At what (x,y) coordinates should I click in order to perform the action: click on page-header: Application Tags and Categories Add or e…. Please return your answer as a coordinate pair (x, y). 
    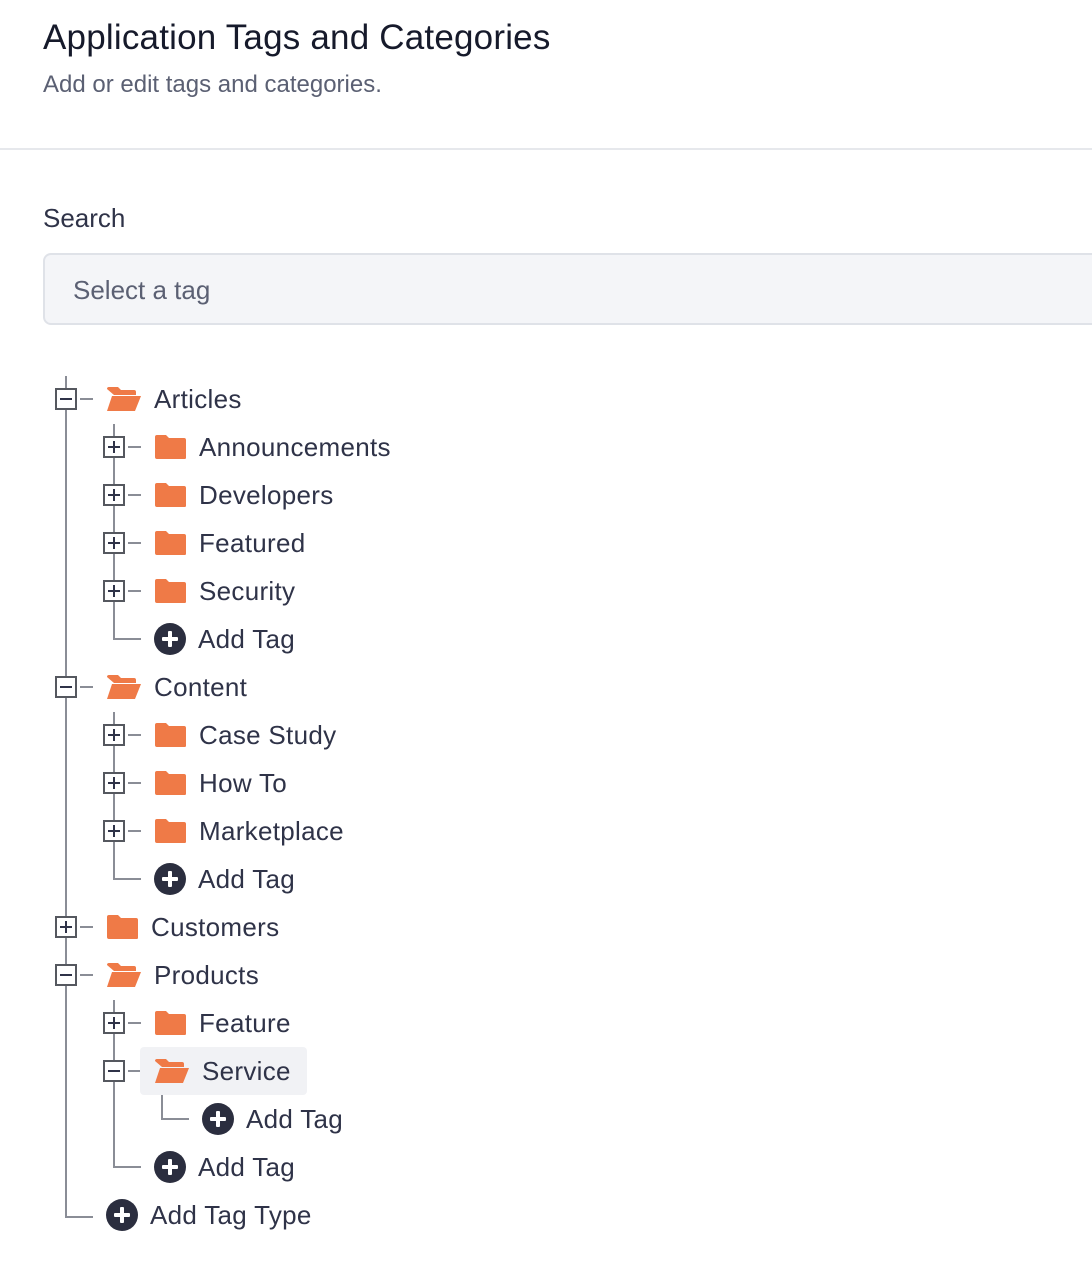
    Looking at the image, I should click on (546, 75).